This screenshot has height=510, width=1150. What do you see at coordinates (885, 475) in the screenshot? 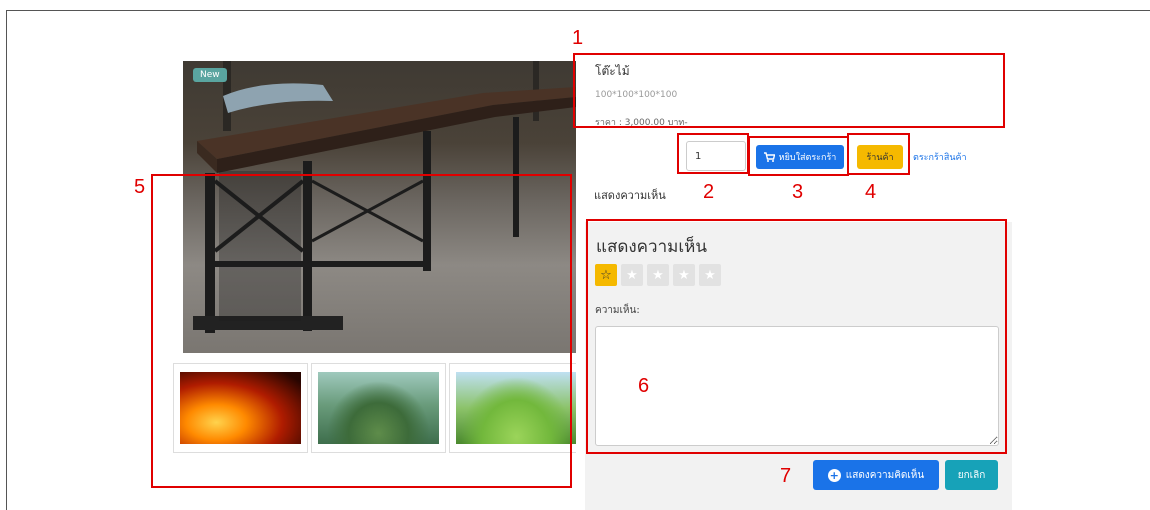
I see `submit-comment-label: แสดงความคิดเห็น` at bounding box center [885, 475].